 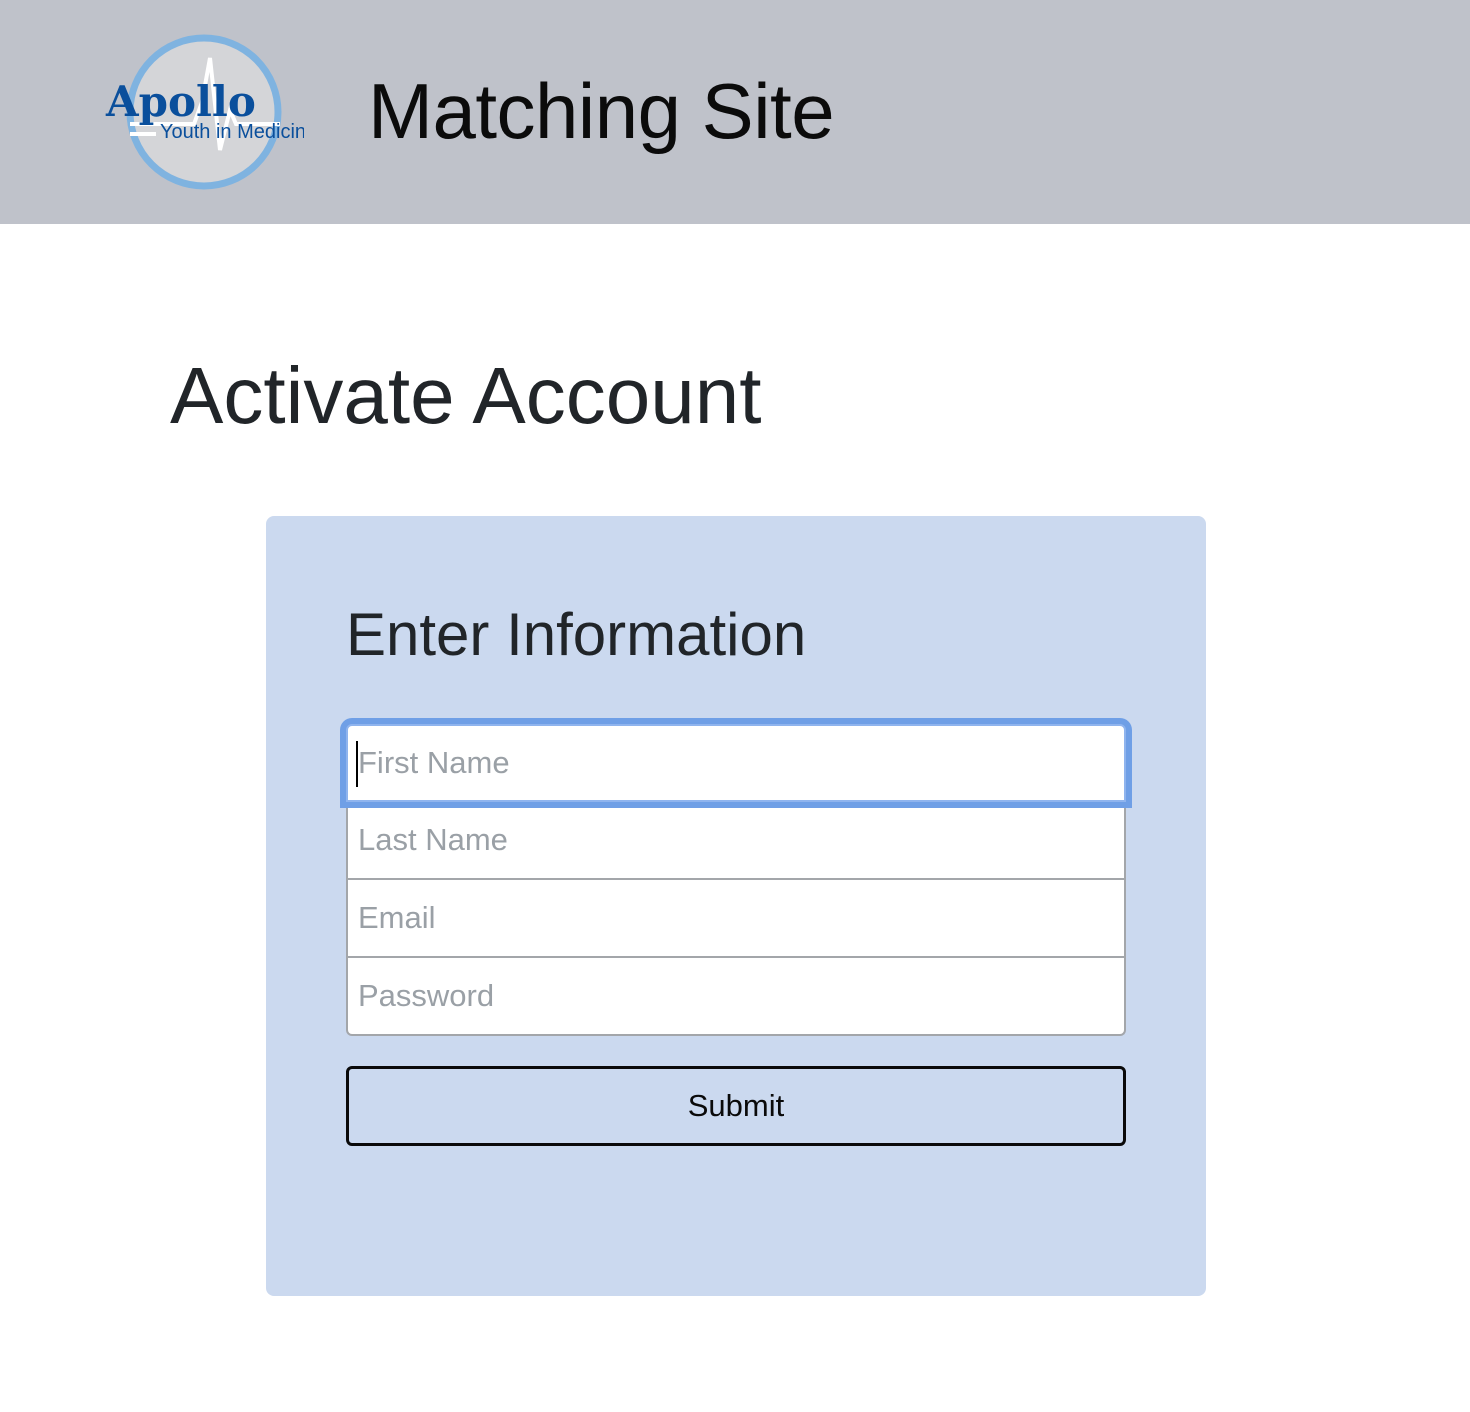 I want to click on text-cursor, so click(x=357, y=764).